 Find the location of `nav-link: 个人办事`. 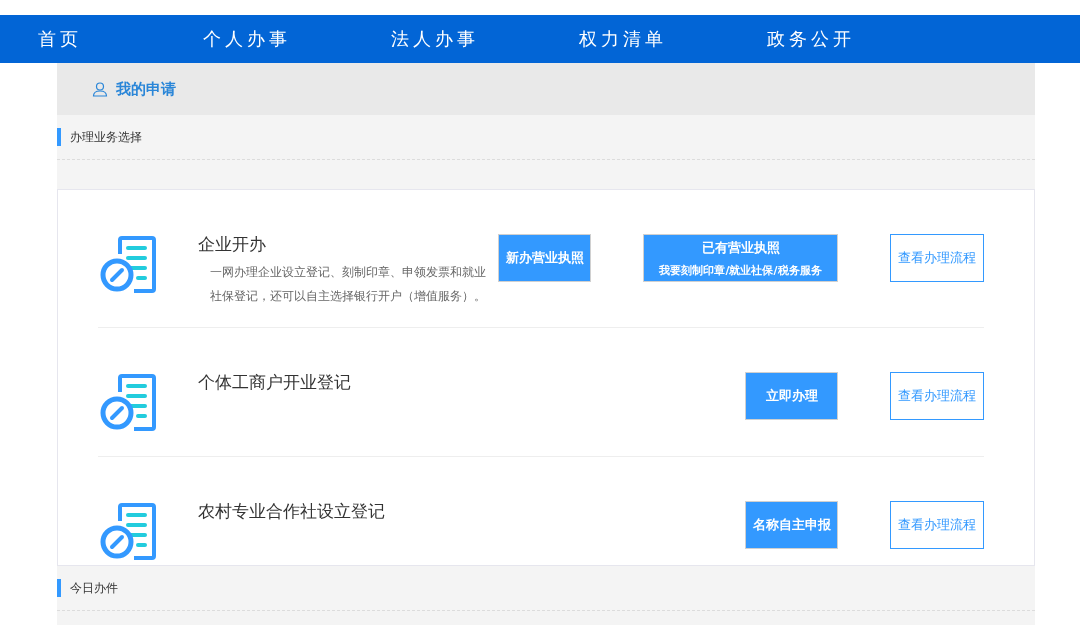

nav-link: 个人办事 is located at coordinates (297, 39).